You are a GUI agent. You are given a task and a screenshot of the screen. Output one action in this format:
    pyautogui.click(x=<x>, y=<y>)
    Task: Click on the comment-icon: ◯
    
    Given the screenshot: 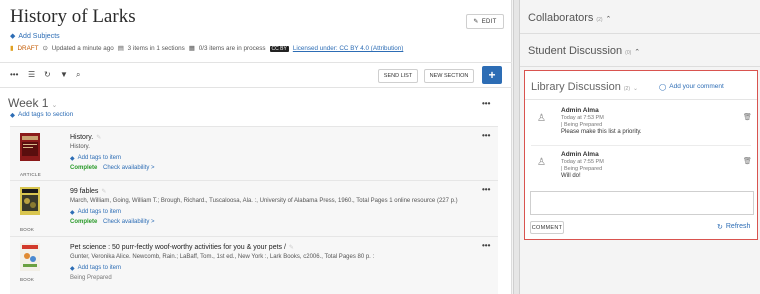 What is the action you would take?
    pyautogui.click(x=663, y=87)
    